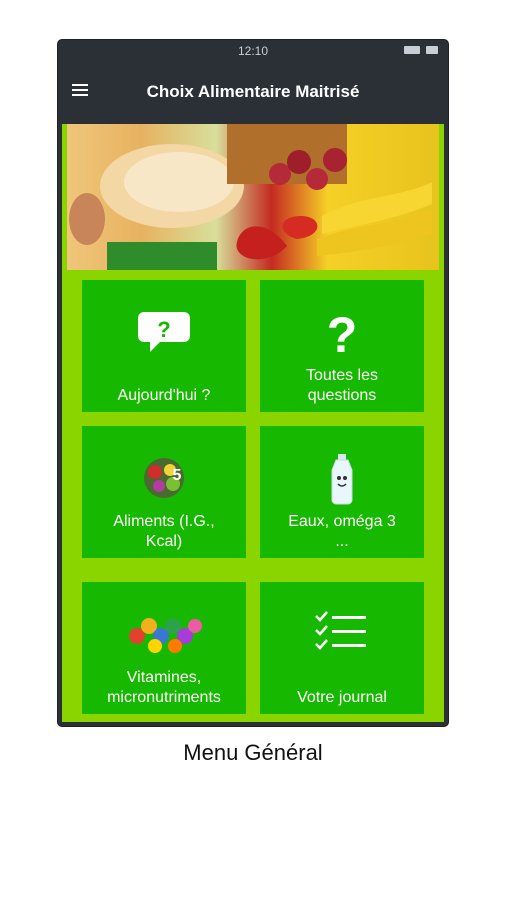  What do you see at coordinates (432, 50) in the screenshot?
I see `battery-icon` at bounding box center [432, 50].